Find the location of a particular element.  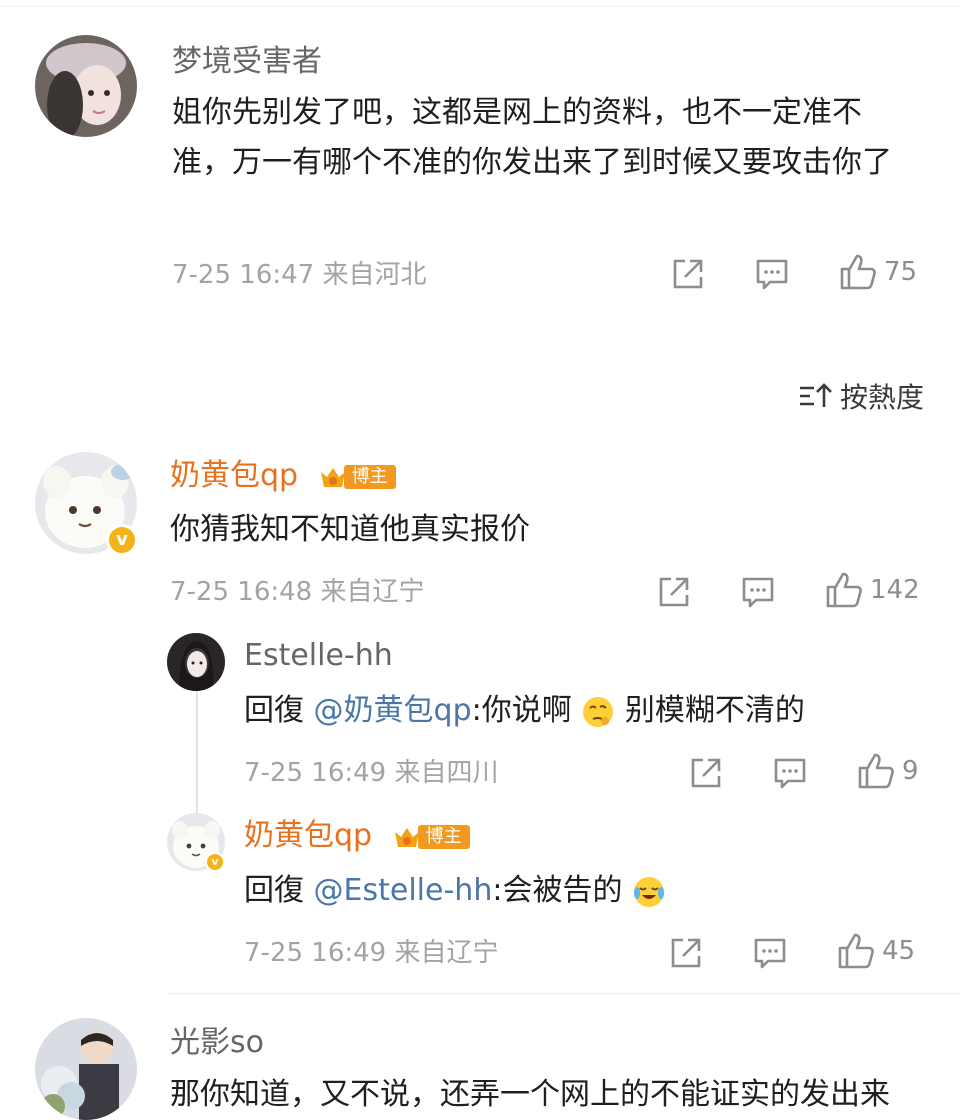

reply-prefix-1: 回復 is located at coordinates (279, 710).